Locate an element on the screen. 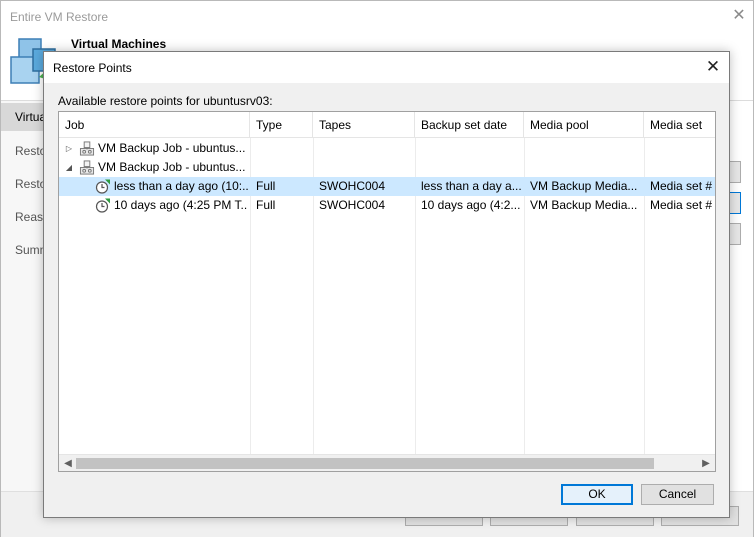 This screenshot has height=537, width=754. column-header-backup-set-date: Backup set date is located at coordinates (469, 125).